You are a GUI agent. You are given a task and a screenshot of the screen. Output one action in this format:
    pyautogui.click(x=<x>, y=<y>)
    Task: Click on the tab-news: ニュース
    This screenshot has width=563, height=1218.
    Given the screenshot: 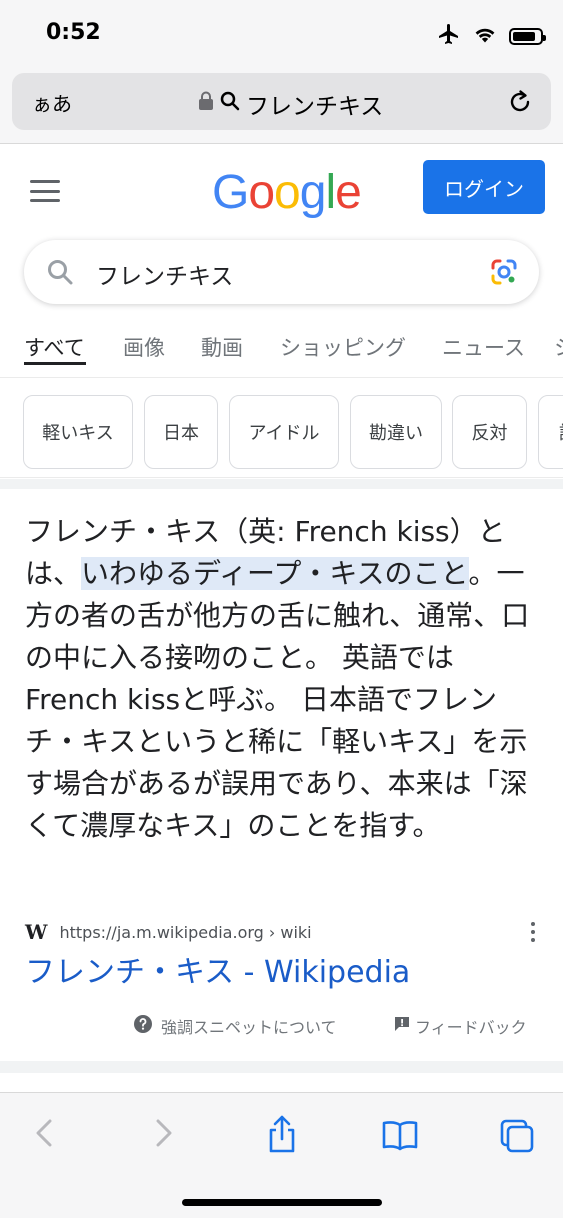 What is the action you would take?
    pyautogui.click(x=483, y=347)
    